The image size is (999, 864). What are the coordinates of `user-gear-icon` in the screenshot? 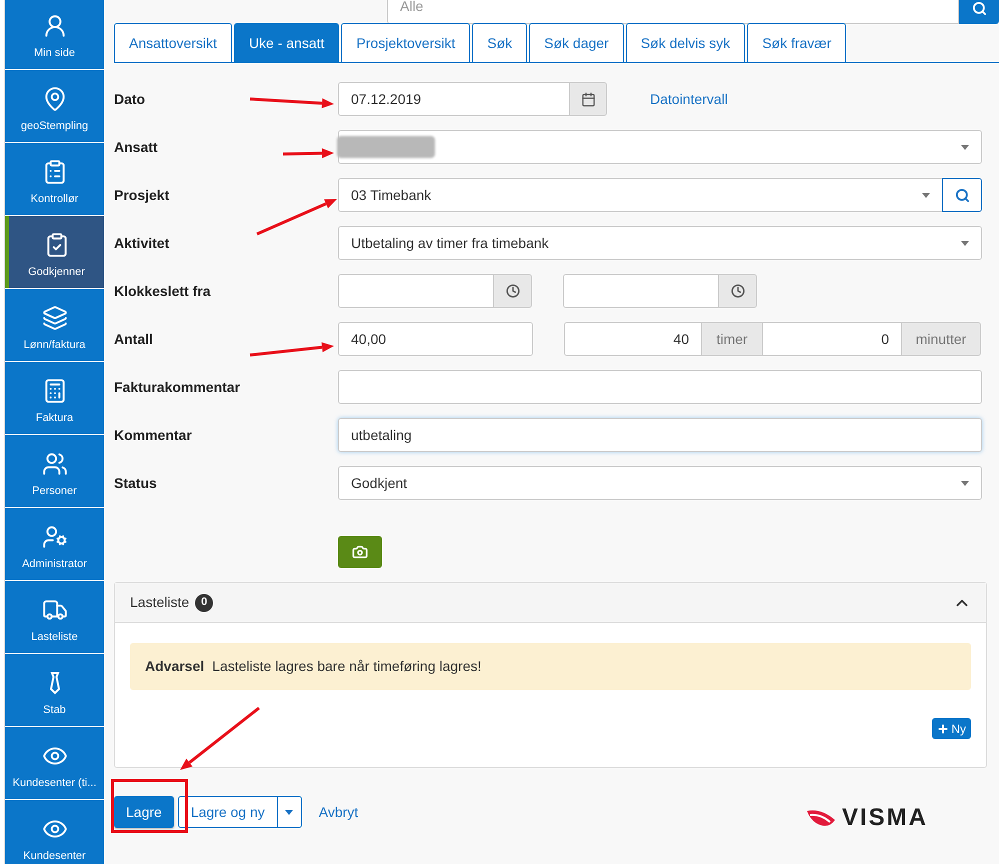 It's located at (55, 537).